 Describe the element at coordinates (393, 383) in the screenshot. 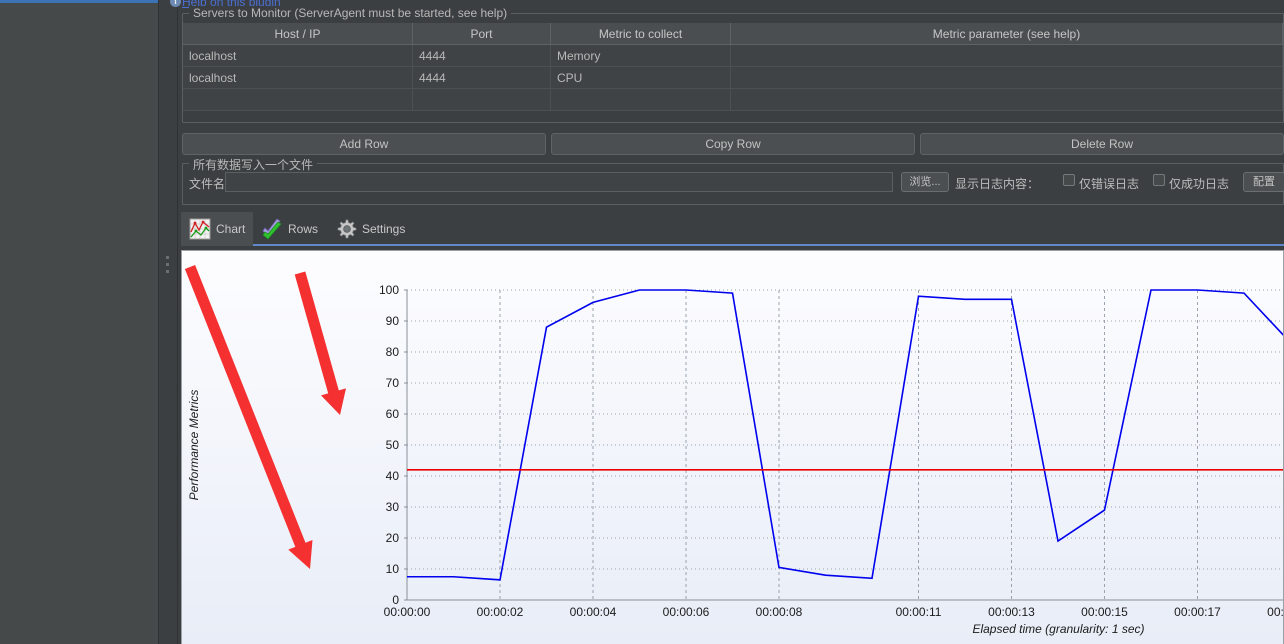

I see `svg-text: 70` at that location.